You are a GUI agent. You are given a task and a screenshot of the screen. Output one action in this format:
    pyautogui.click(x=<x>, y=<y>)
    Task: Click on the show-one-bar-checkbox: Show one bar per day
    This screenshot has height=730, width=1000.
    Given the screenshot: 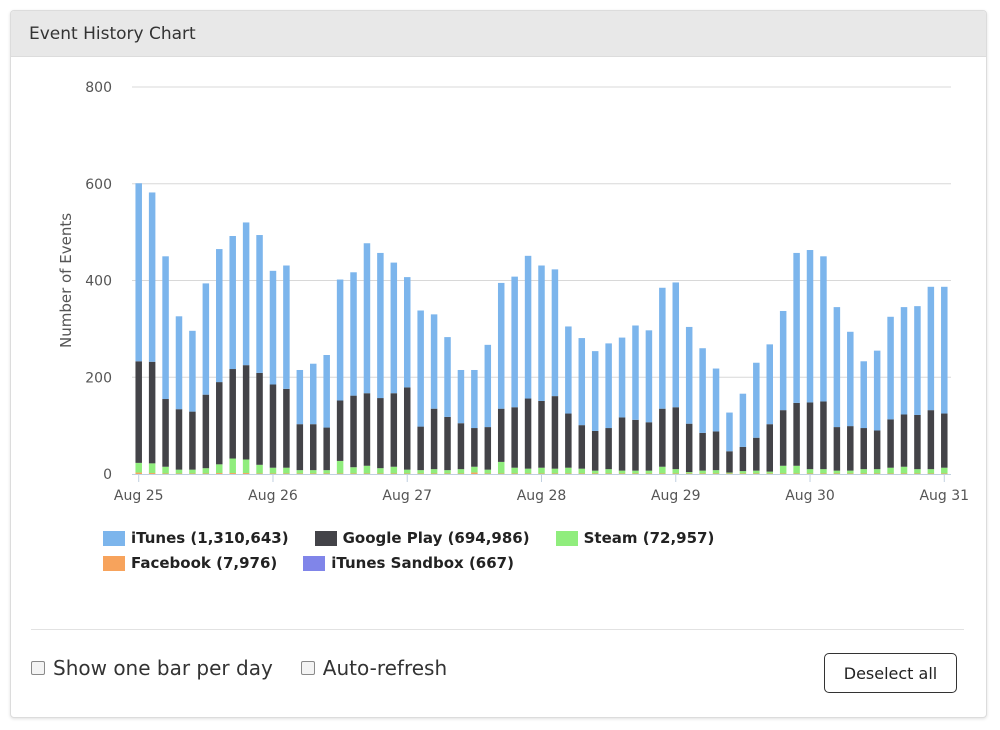 What is the action you would take?
    pyautogui.click(x=152, y=668)
    